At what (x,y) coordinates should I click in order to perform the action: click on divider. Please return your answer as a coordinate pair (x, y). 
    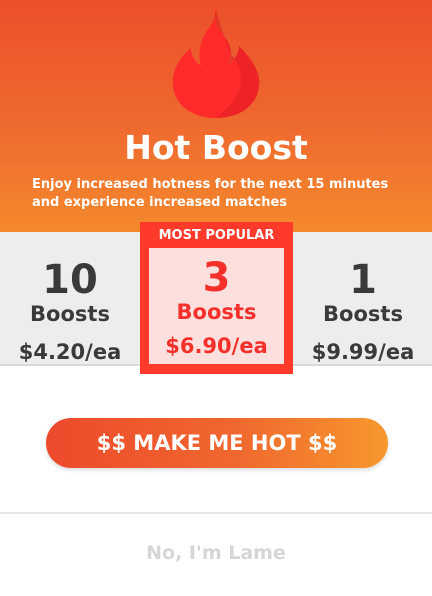
    Looking at the image, I should click on (216, 513).